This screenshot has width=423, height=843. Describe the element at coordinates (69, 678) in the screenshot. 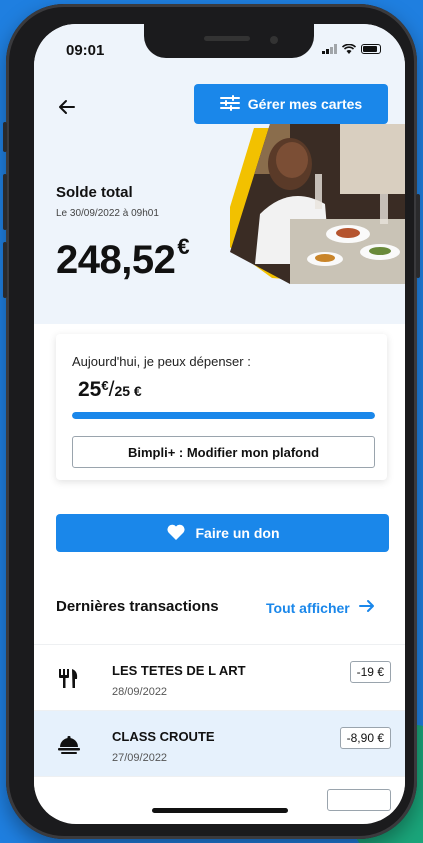

I see `restaurant-icon` at that location.